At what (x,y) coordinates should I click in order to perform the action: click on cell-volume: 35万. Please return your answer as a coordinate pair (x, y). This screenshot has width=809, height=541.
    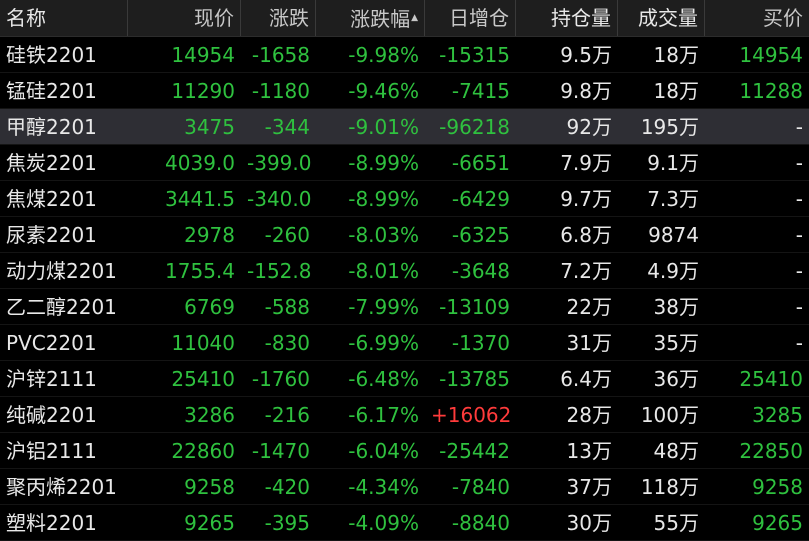
    Looking at the image, I should click on (676, 343).